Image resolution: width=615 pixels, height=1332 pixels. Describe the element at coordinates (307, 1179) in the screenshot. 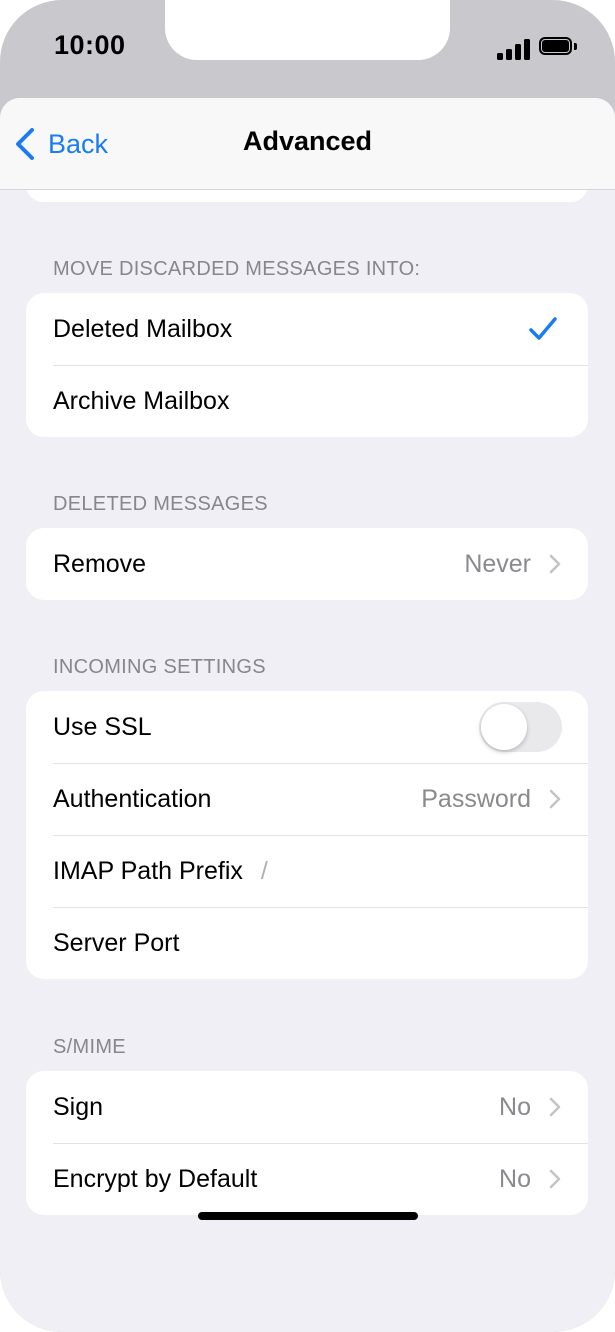

I see `encrypt-by-default-row: Encrypt by Default No` at that location.